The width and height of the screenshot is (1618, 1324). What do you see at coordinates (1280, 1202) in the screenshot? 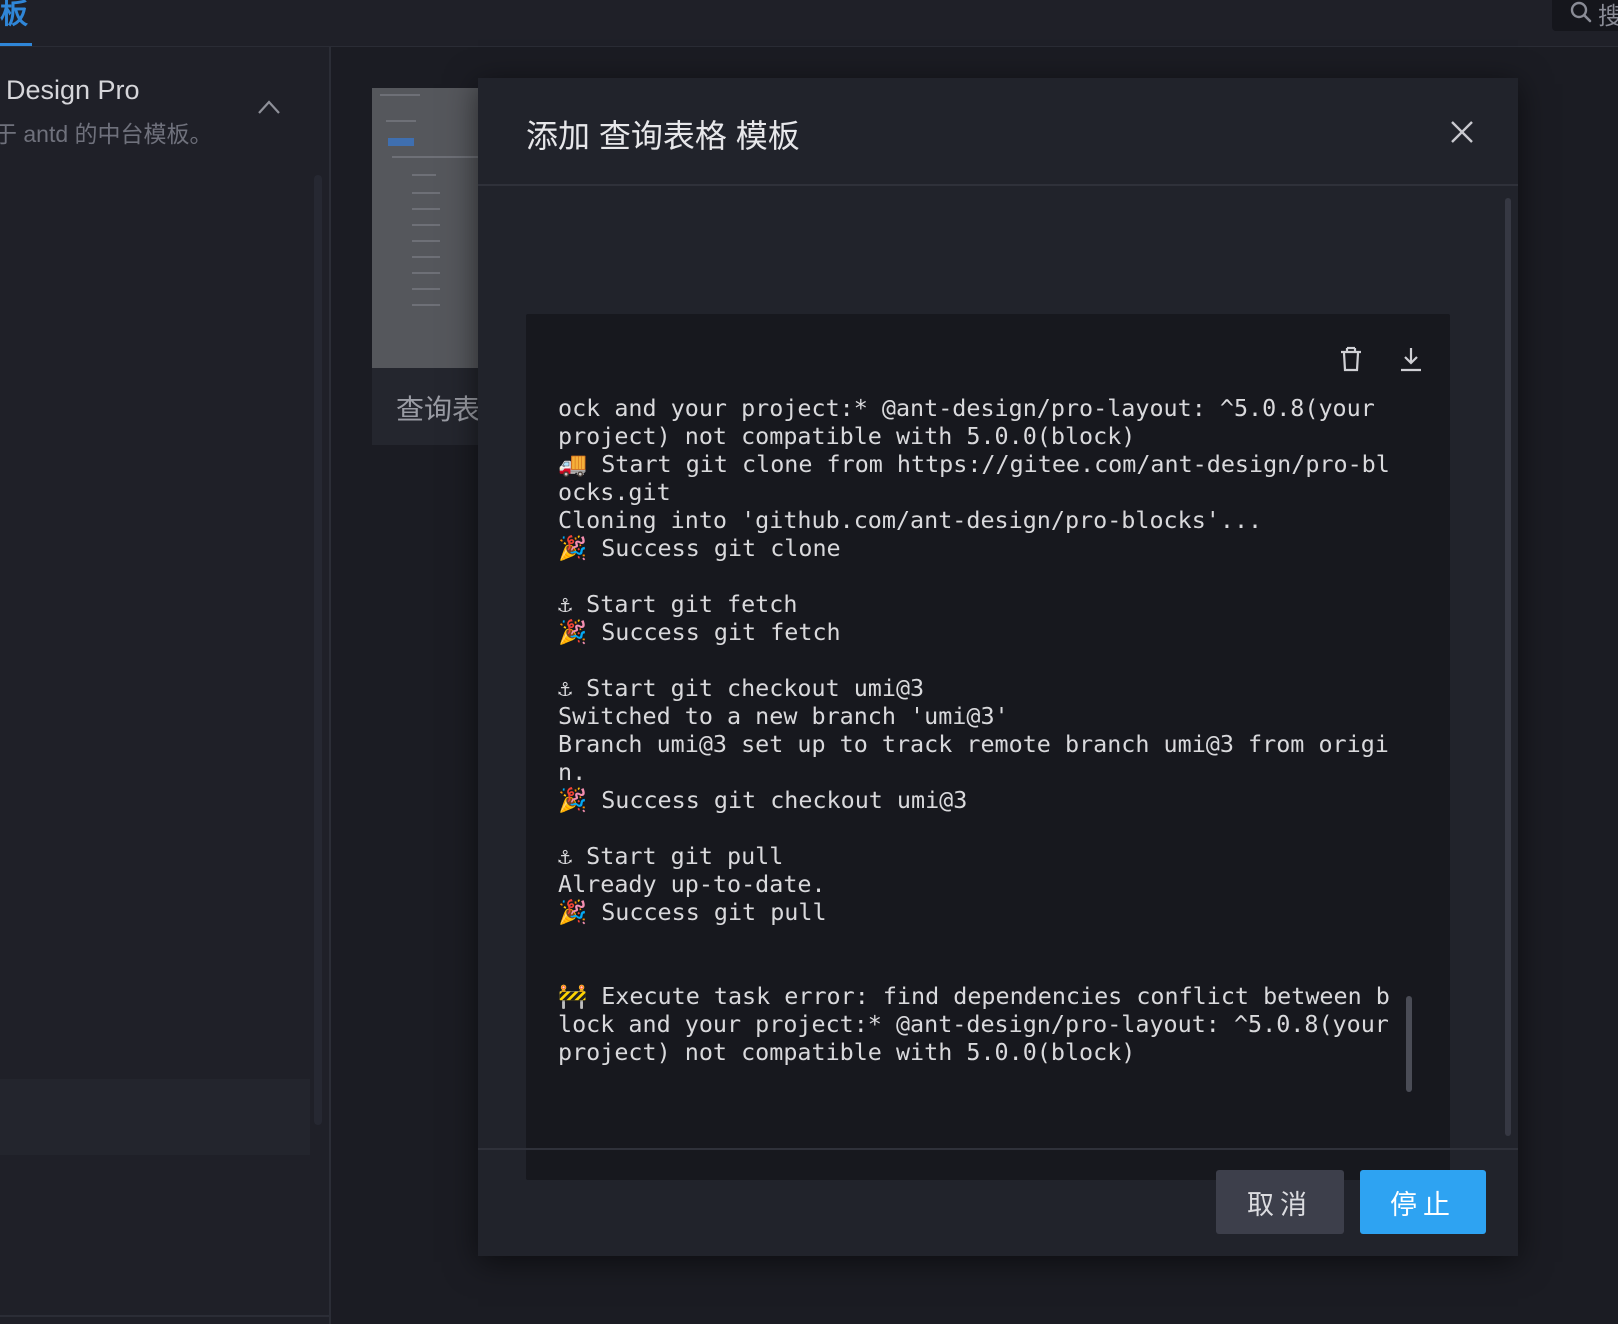
I see `cancel-button: 取消` at bounding box center [1280, 1202].